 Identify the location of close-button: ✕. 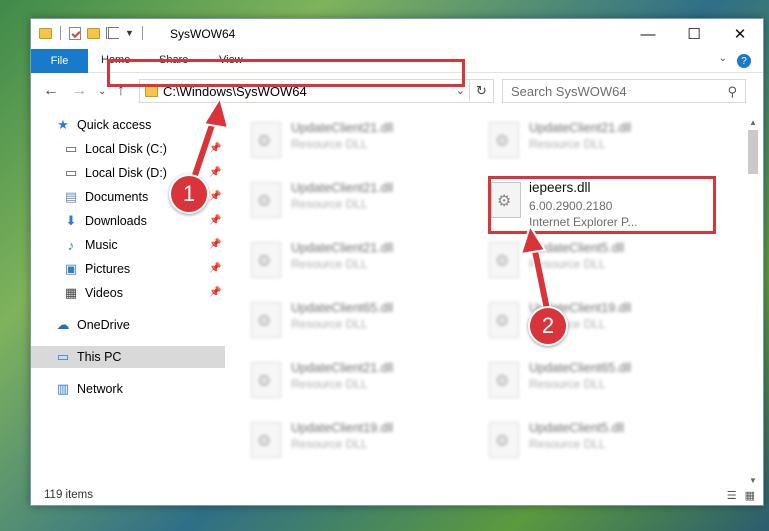
(740, 34).